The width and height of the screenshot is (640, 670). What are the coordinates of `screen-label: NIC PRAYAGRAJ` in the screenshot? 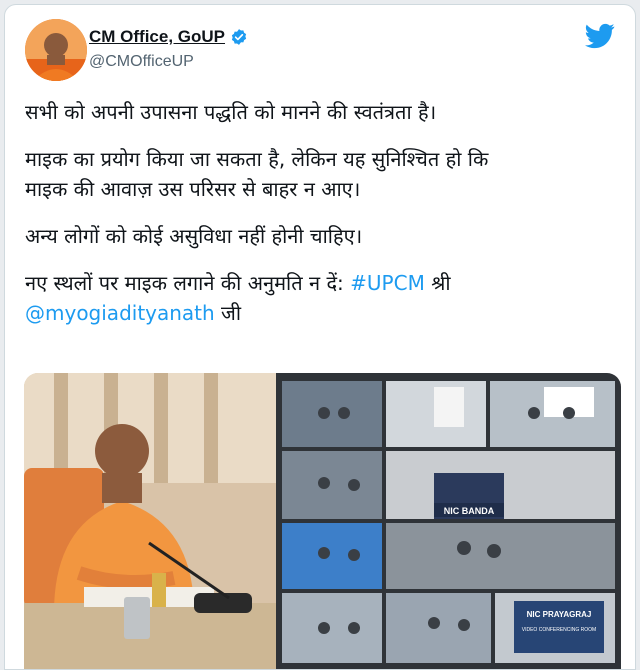 It's located at (559, 614).